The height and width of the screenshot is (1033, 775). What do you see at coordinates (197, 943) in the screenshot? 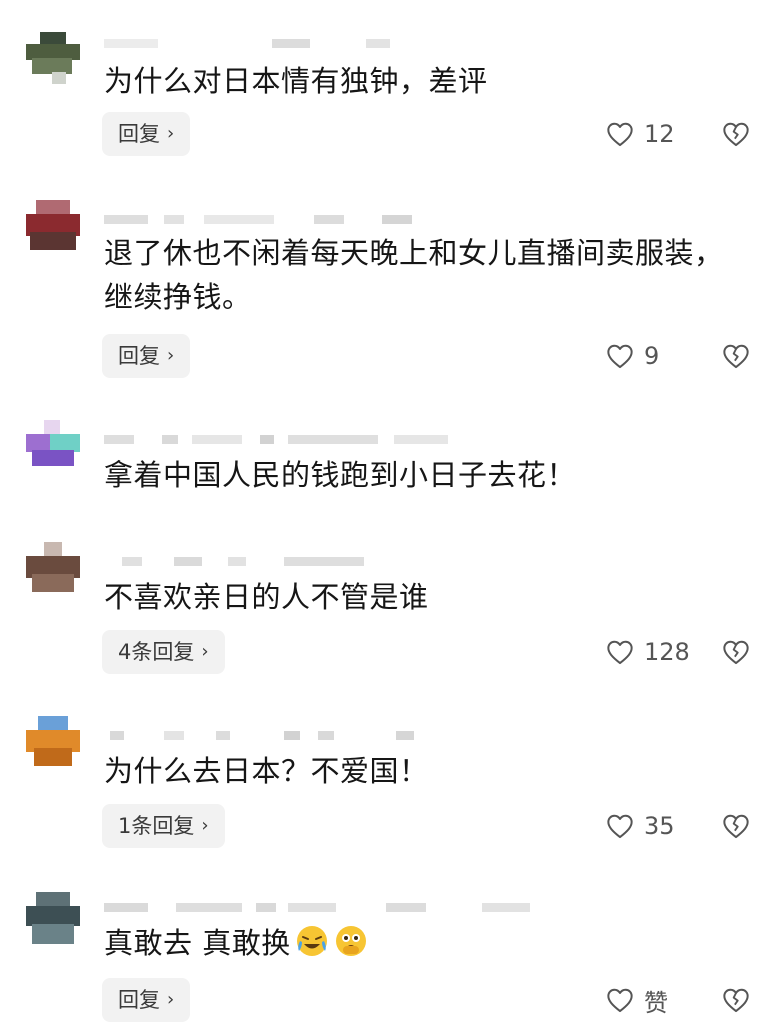
I see `comment-text-content: 真敢去 真敢换` at bounding box center [197, 943].